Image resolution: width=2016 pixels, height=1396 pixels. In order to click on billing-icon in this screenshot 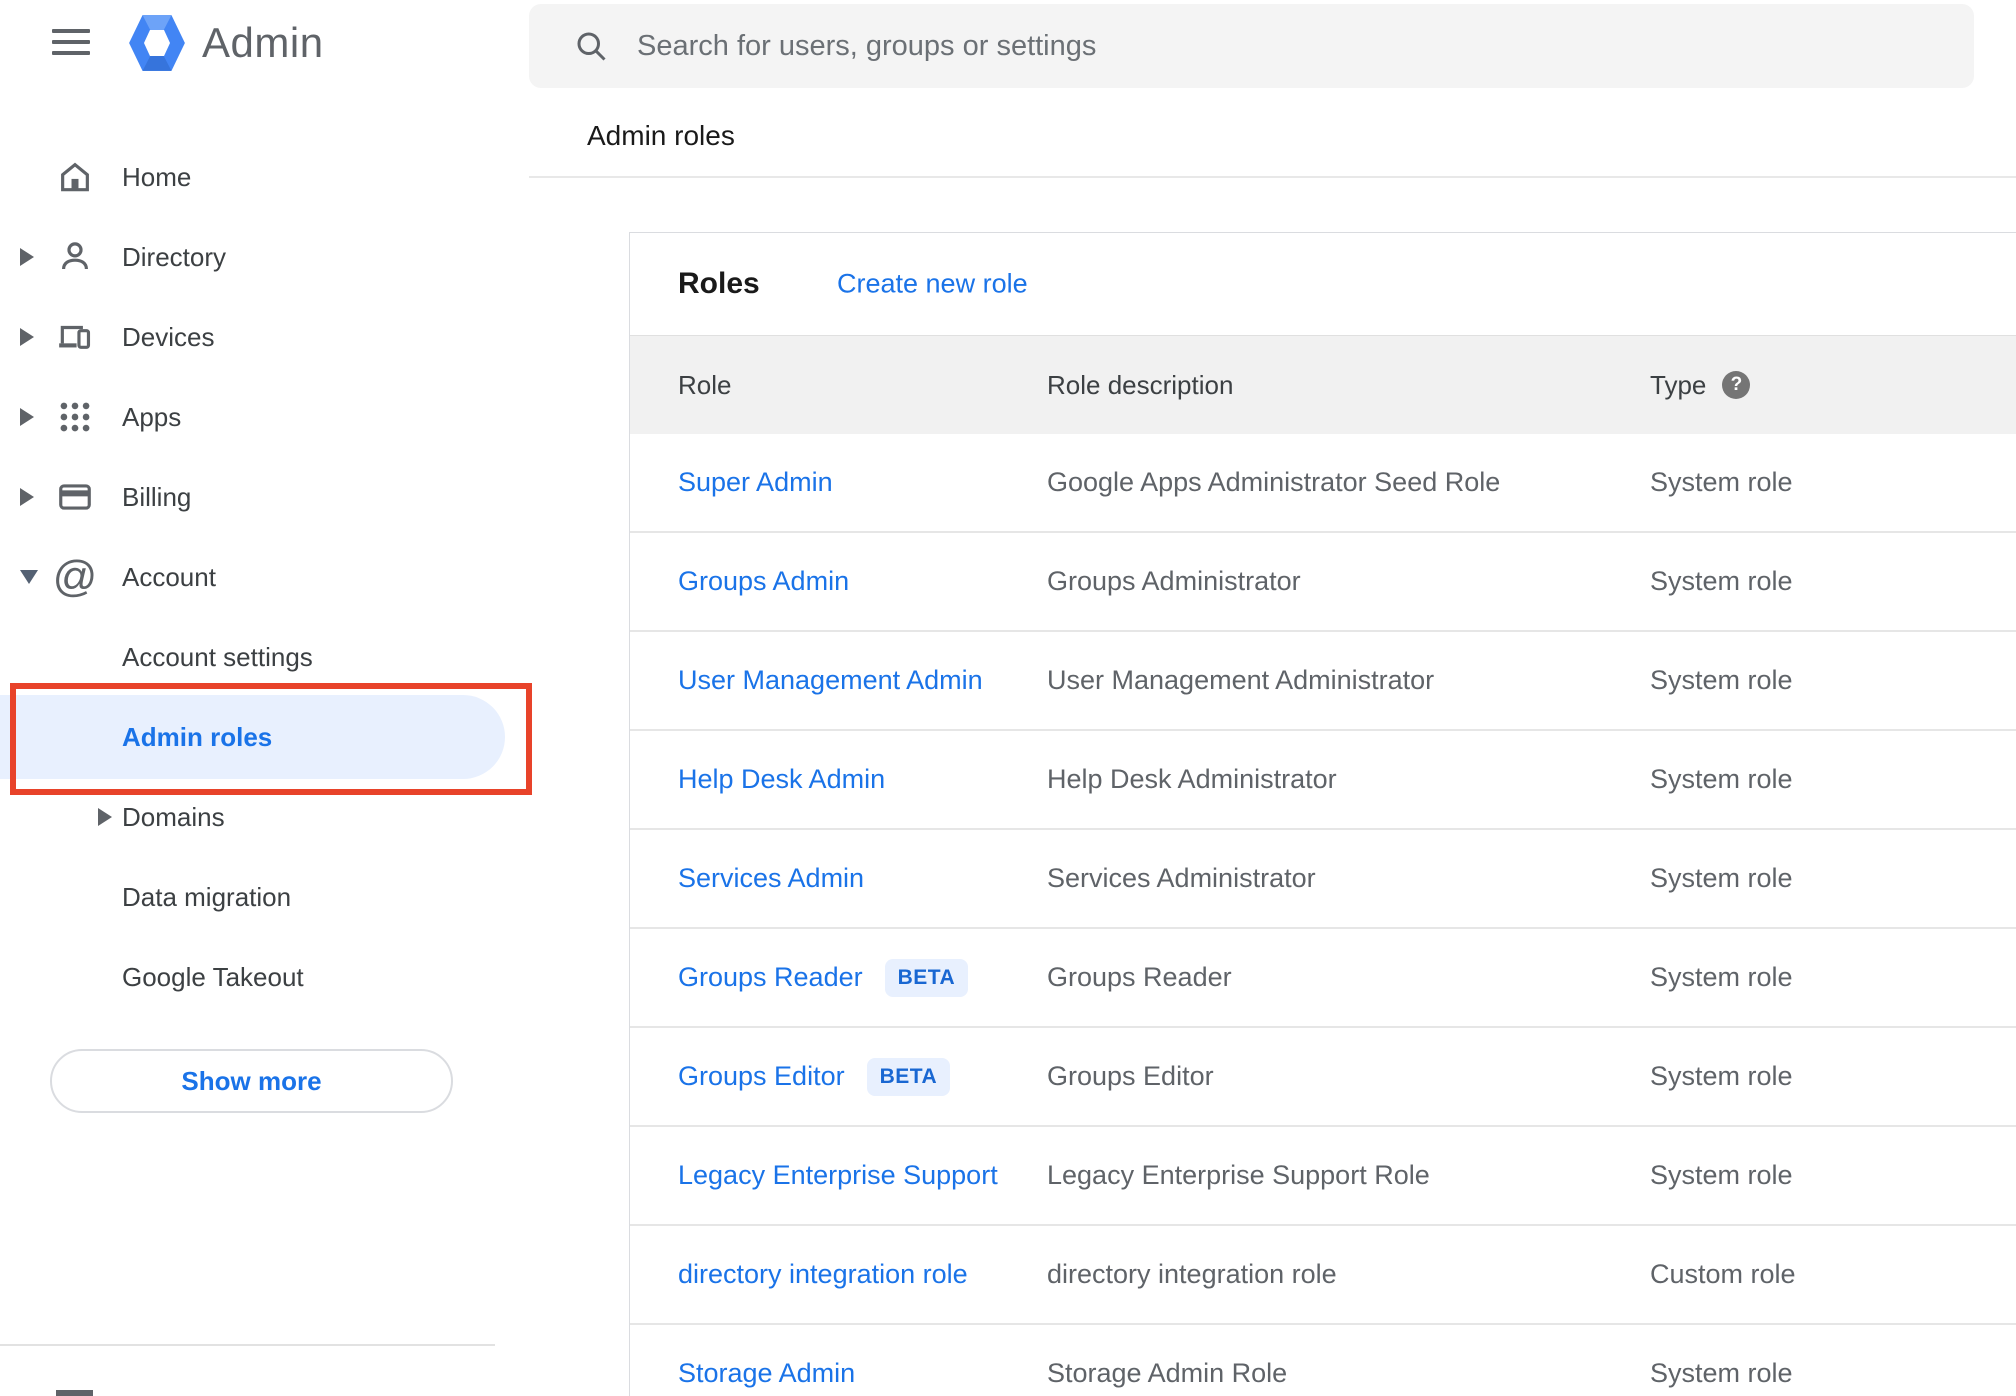, I will do `click(75, 497)`.